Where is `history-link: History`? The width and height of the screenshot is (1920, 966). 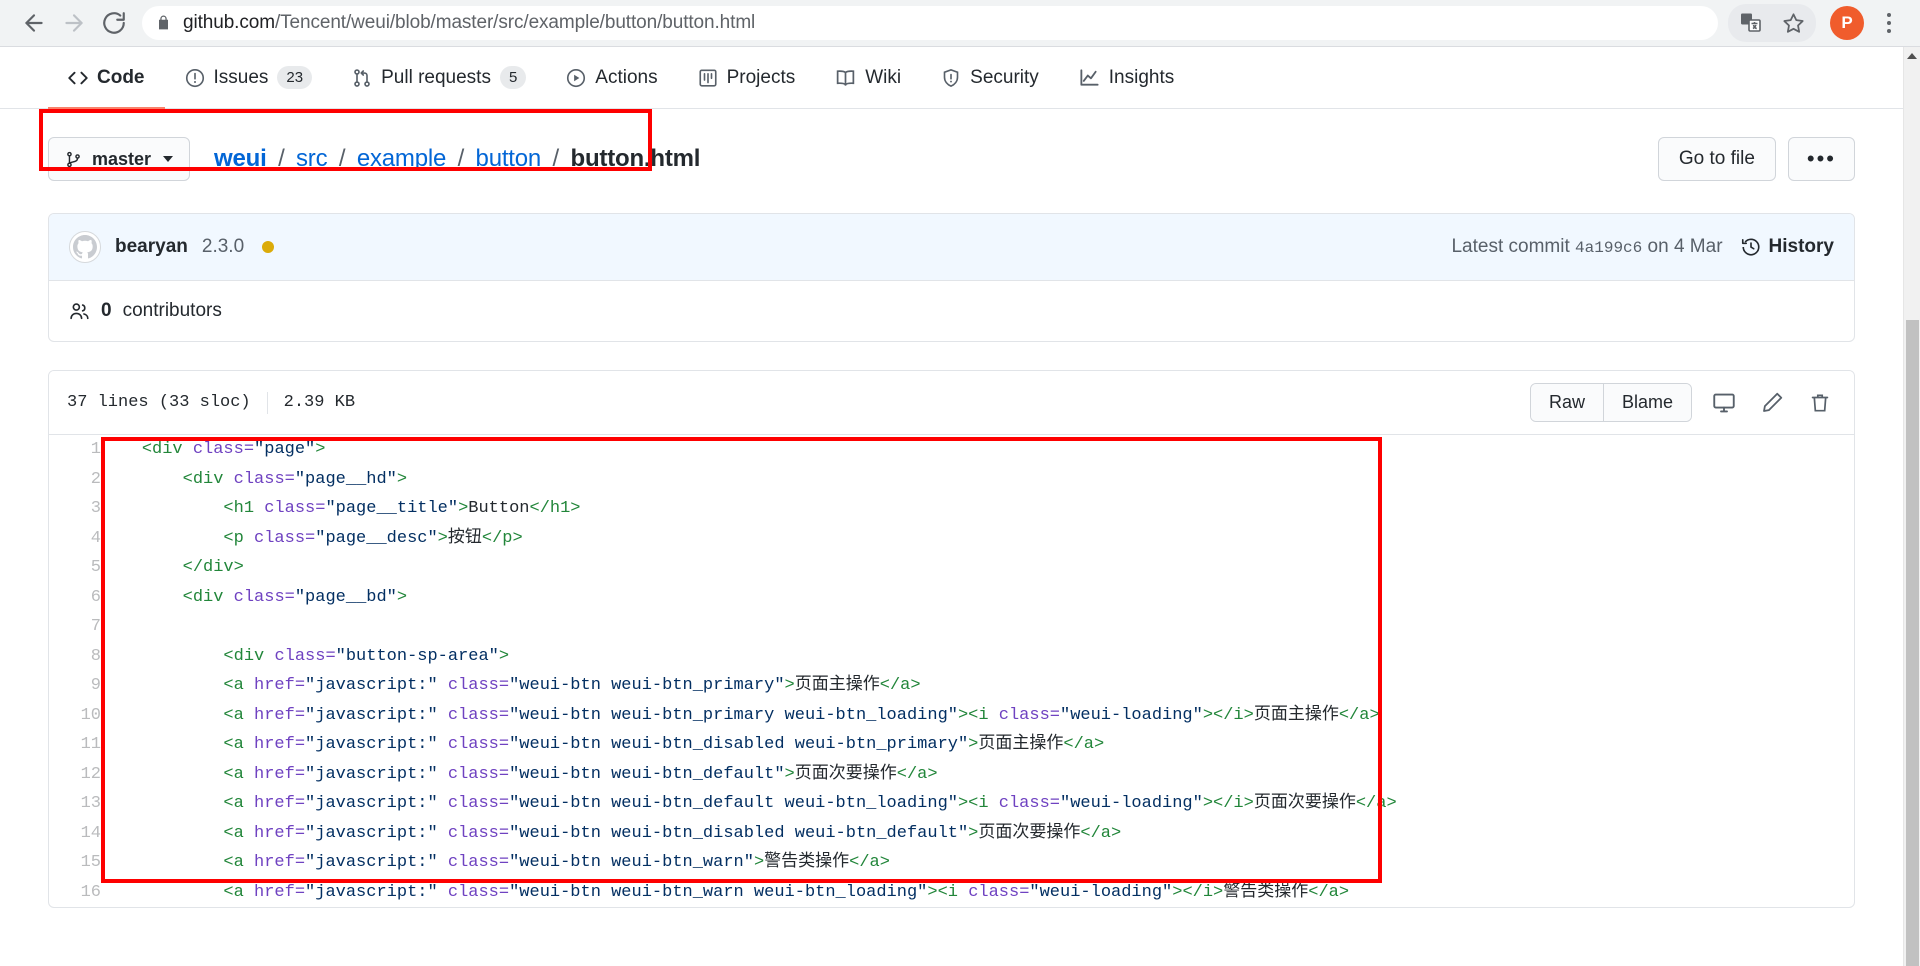 history-link: History is located at coordinates (1787, 247).